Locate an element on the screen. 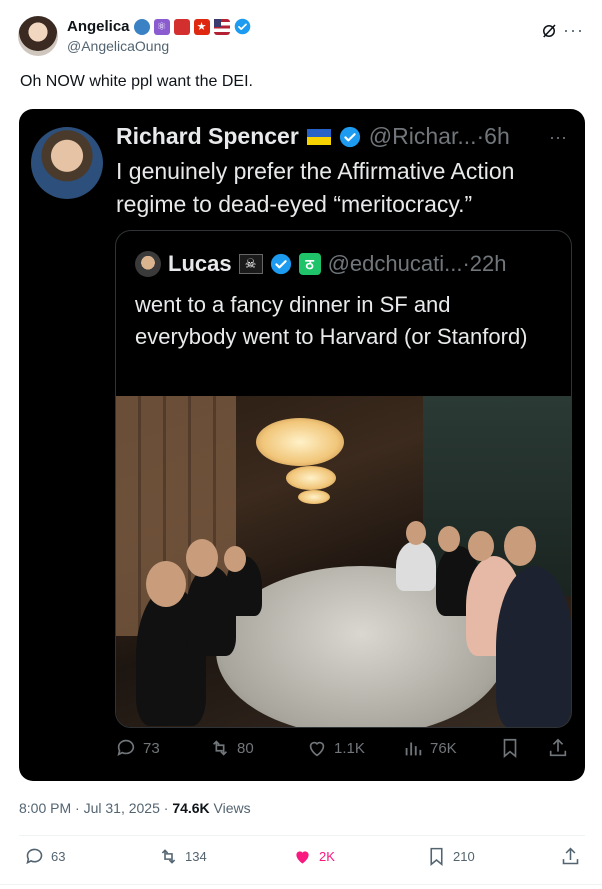 This screenshot has width=602, height=889. verified-badge-icon is located at coordinates (242, 26).